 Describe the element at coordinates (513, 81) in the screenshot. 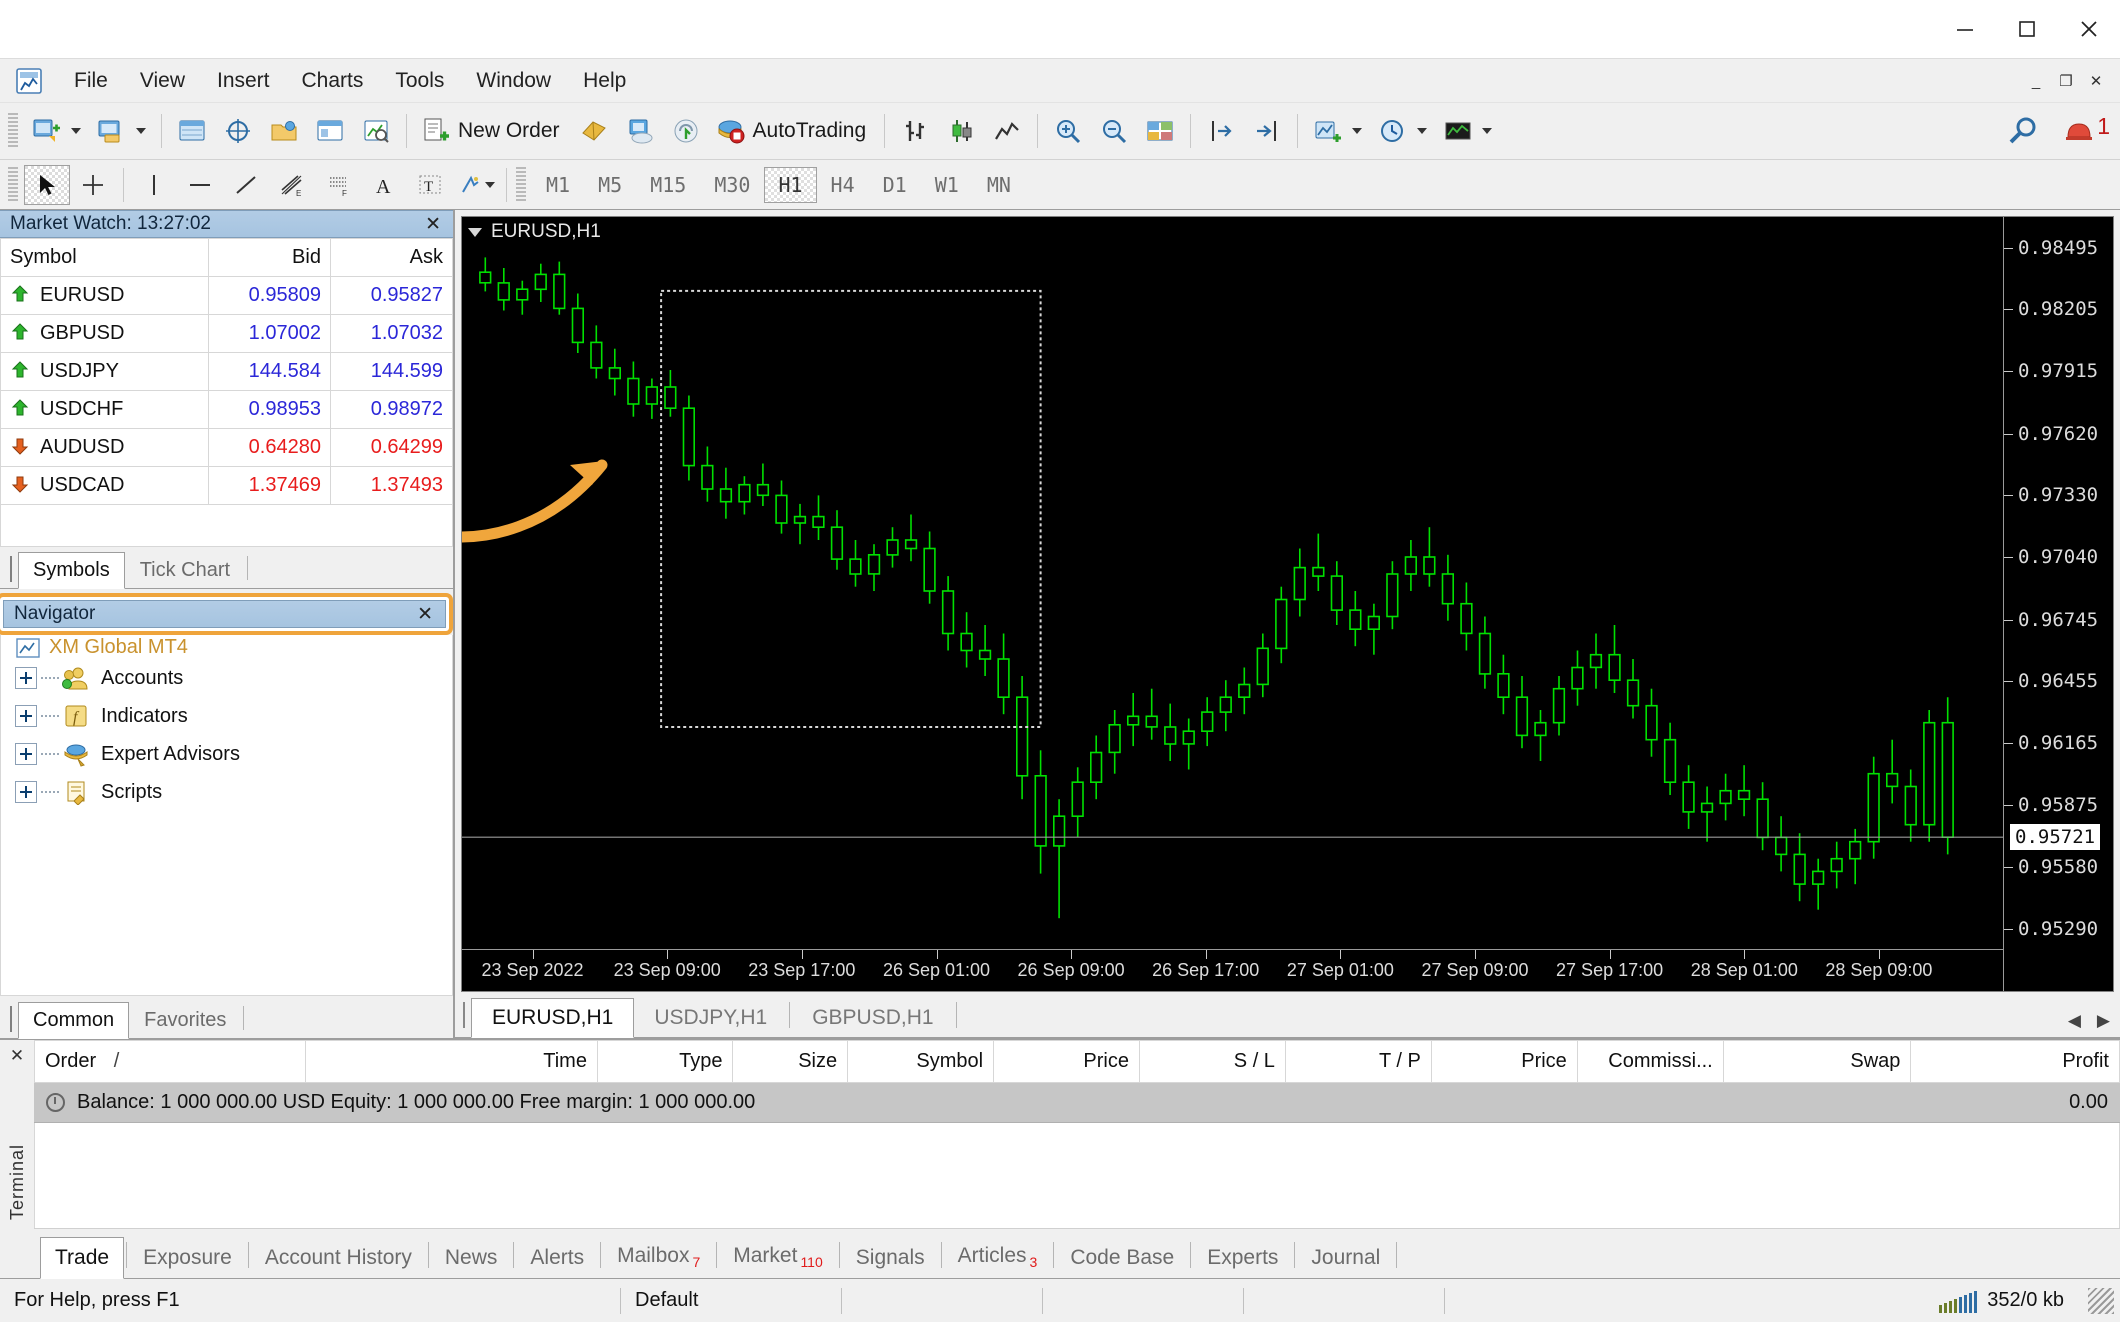

I see `menu-item-window: Window` at that location.